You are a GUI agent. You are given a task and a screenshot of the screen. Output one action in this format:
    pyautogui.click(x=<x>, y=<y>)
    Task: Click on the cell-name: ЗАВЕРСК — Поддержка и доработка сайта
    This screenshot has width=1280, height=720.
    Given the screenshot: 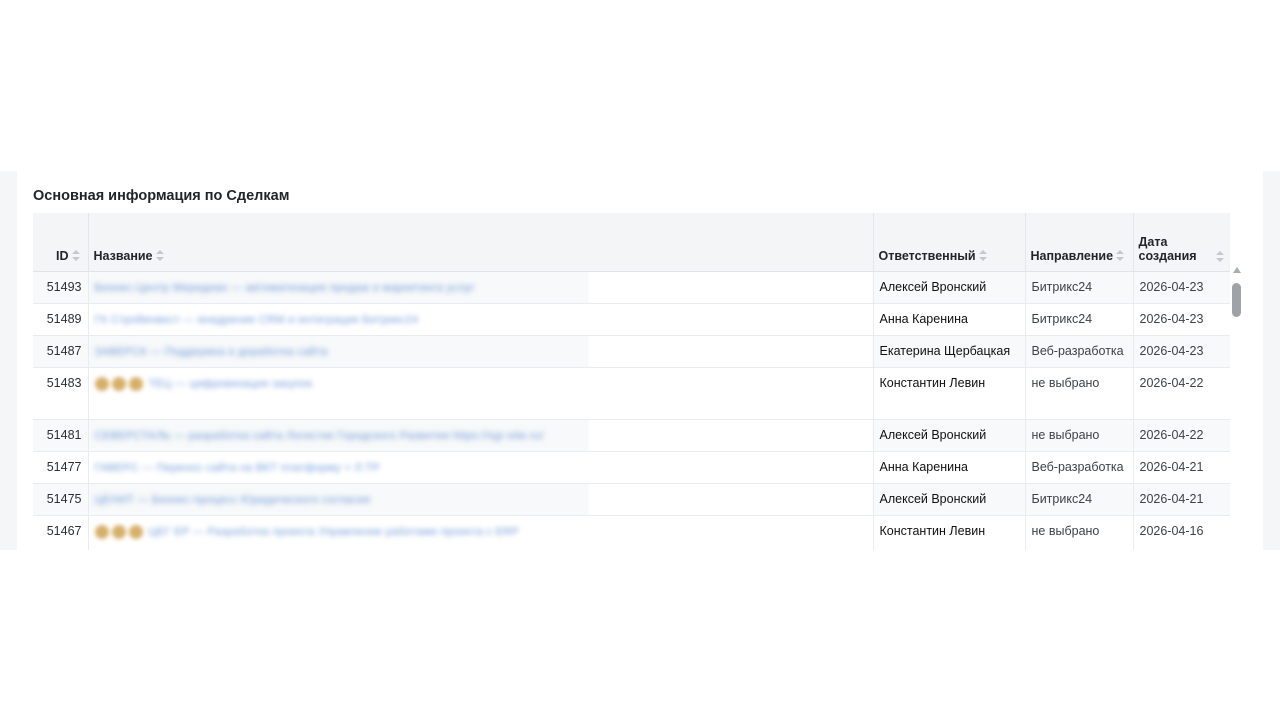 What is the action you would take?
    pyautogui.click(x=481, y=351)
    